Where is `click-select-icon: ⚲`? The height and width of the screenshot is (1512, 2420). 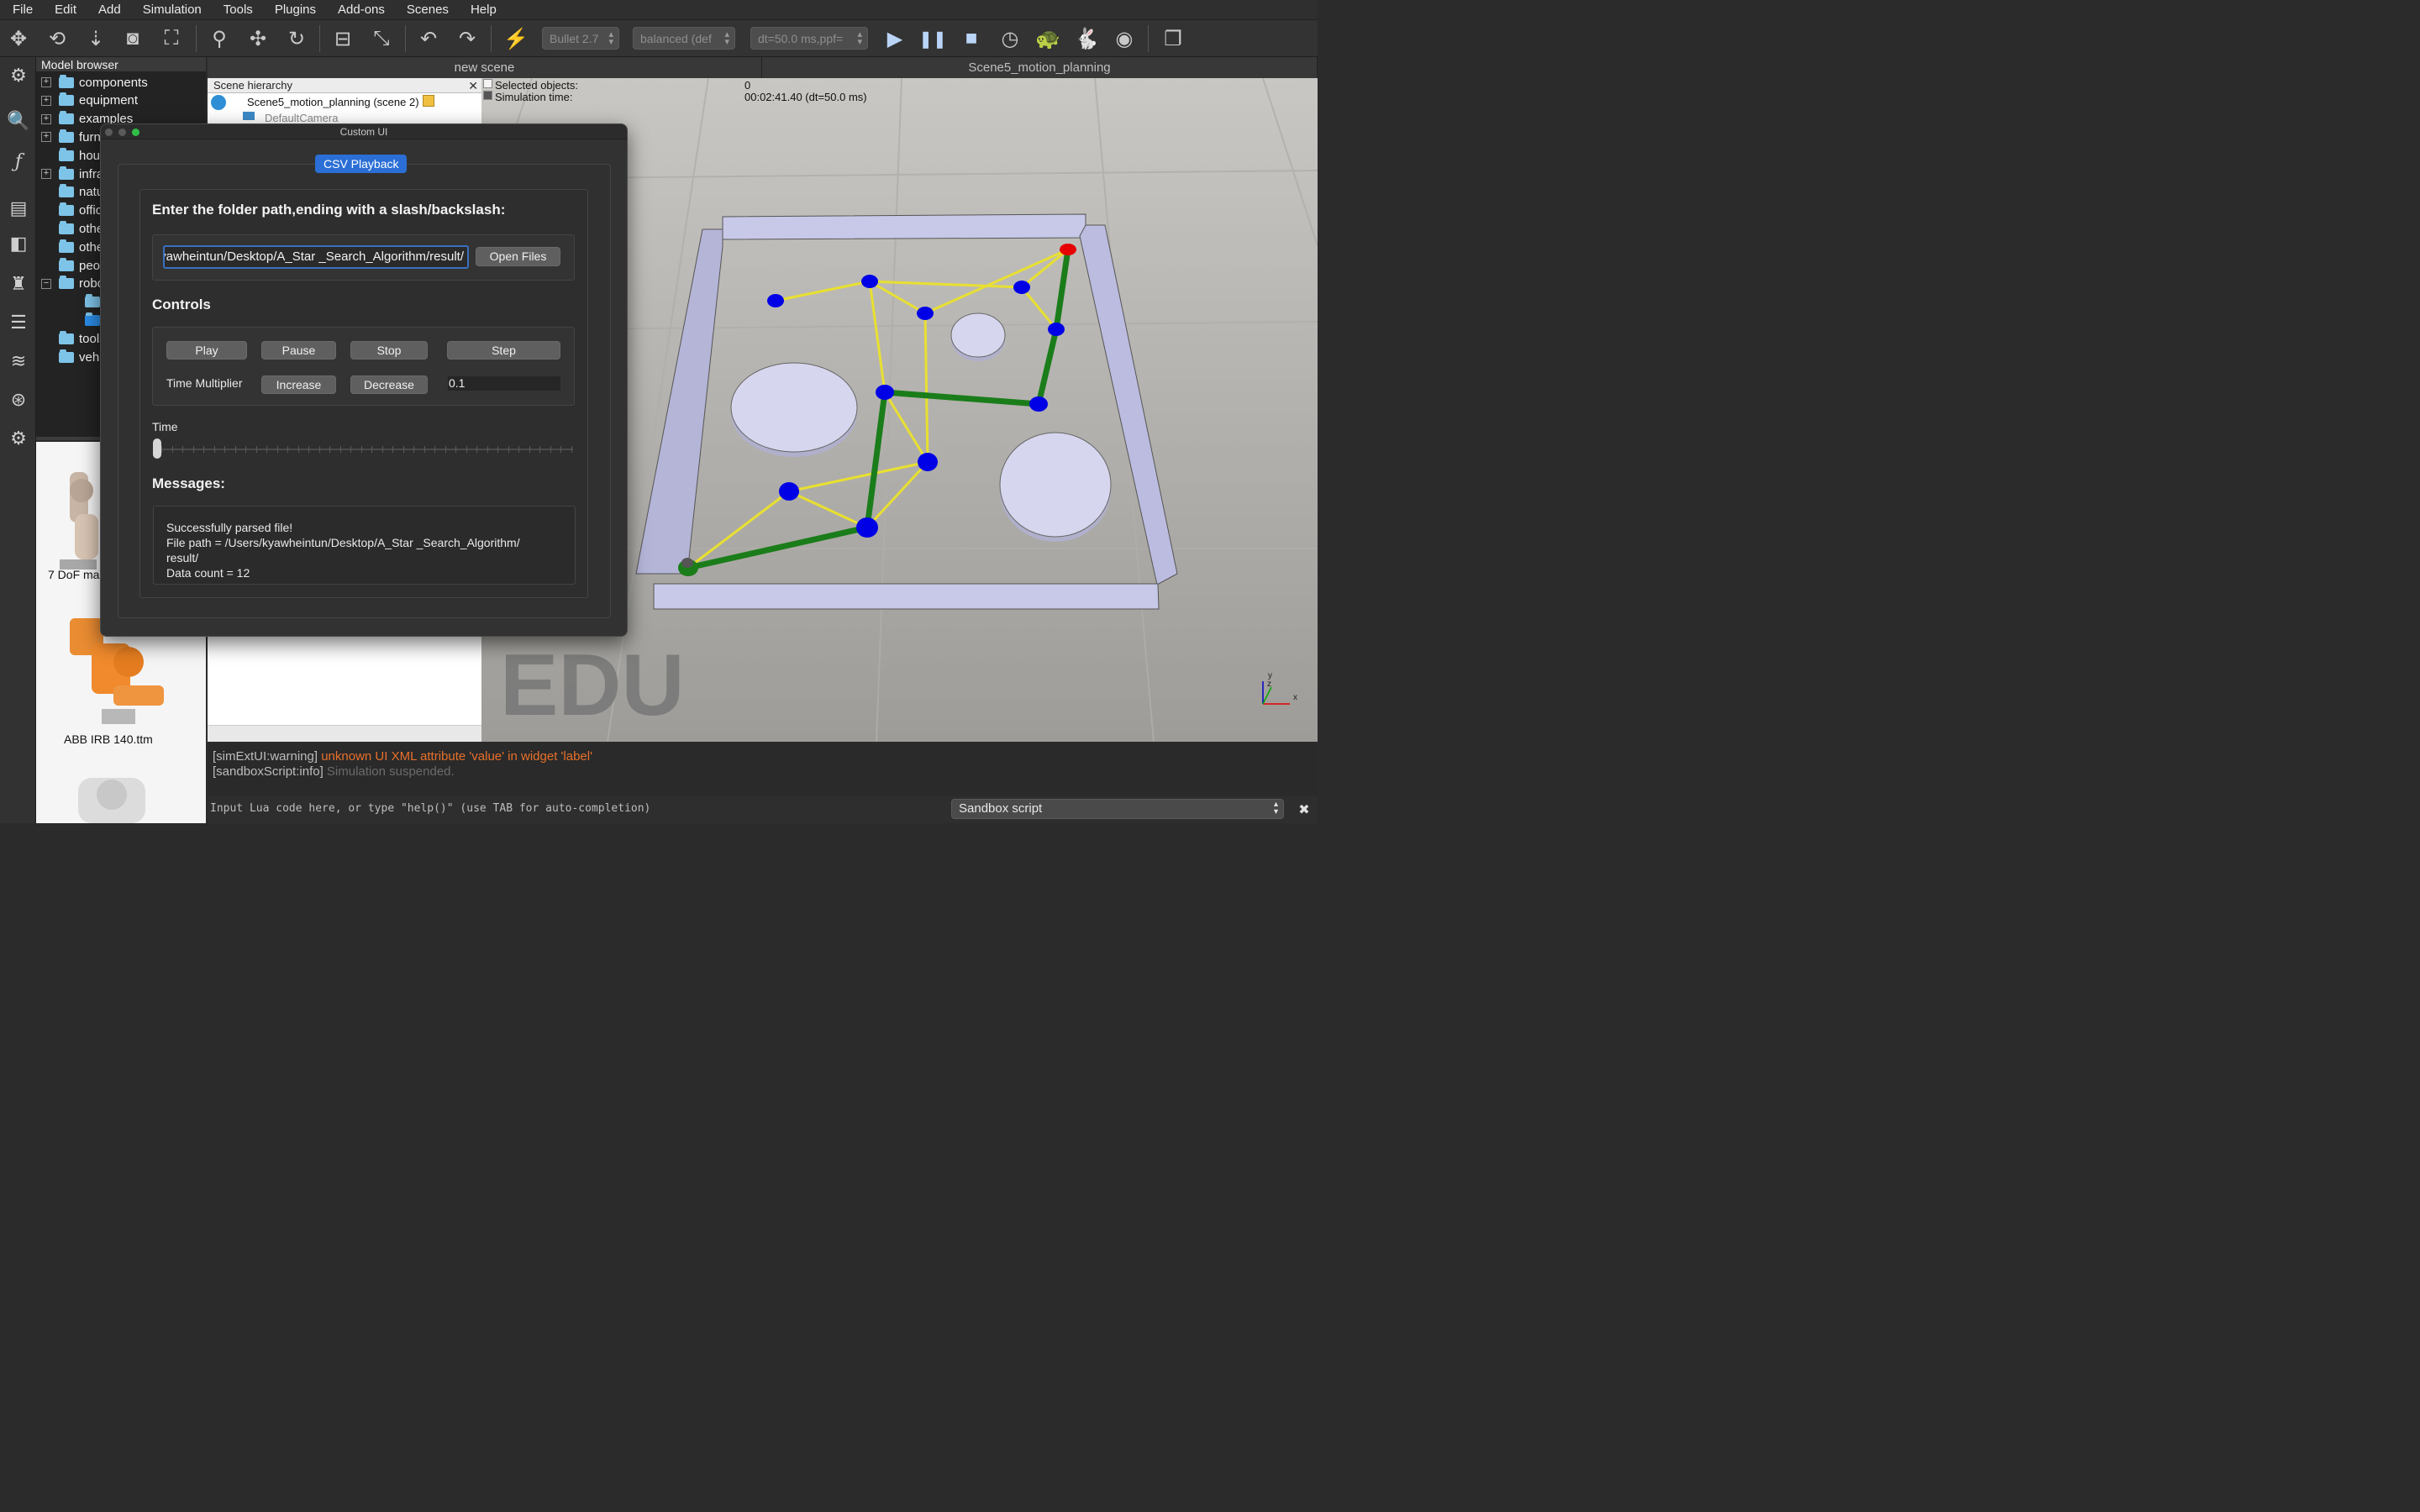 click-select-icon: ⚲ is located at coordinates (219, 38).